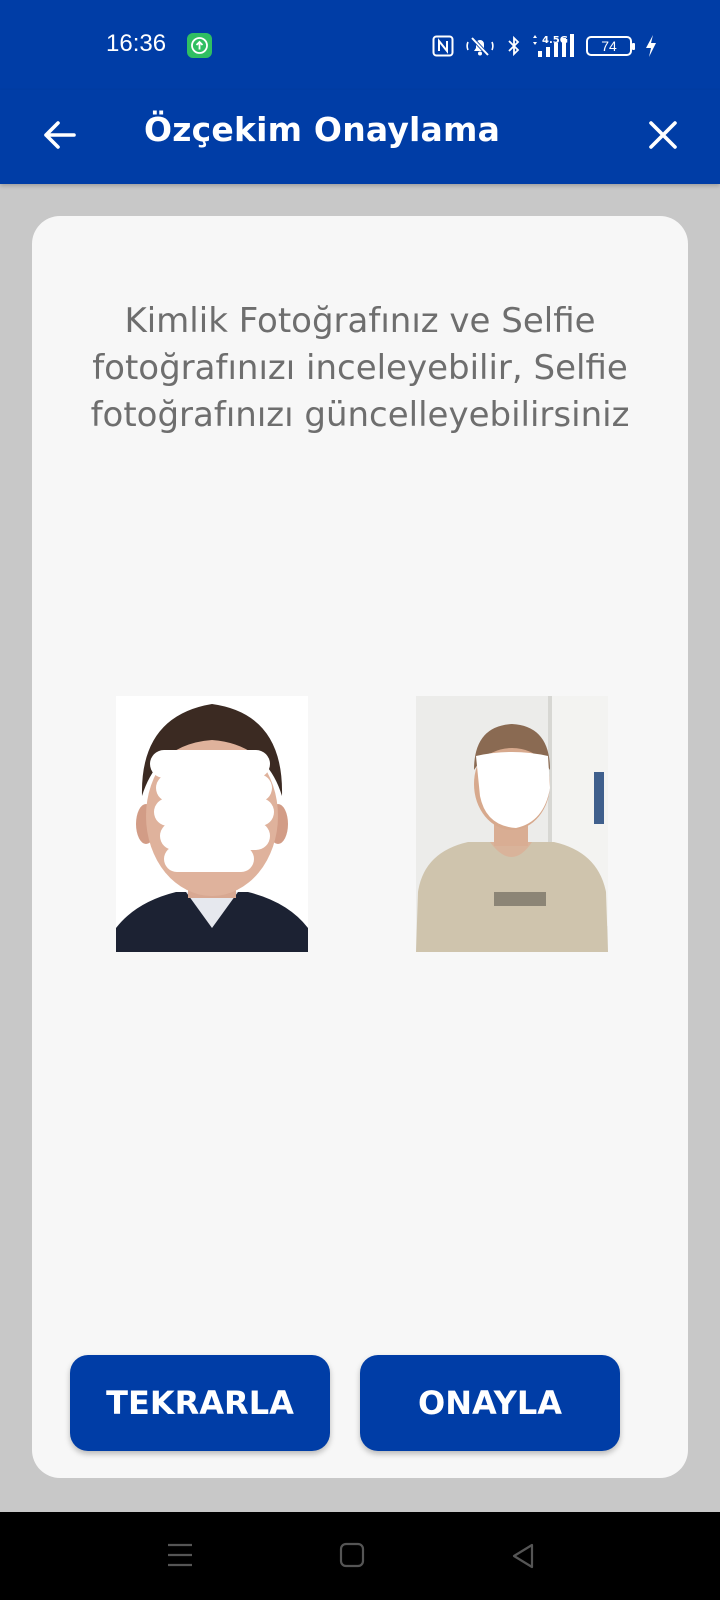 This screenshot has height=1600, width=720. I want to click on home-icon, so click(352, 1555).